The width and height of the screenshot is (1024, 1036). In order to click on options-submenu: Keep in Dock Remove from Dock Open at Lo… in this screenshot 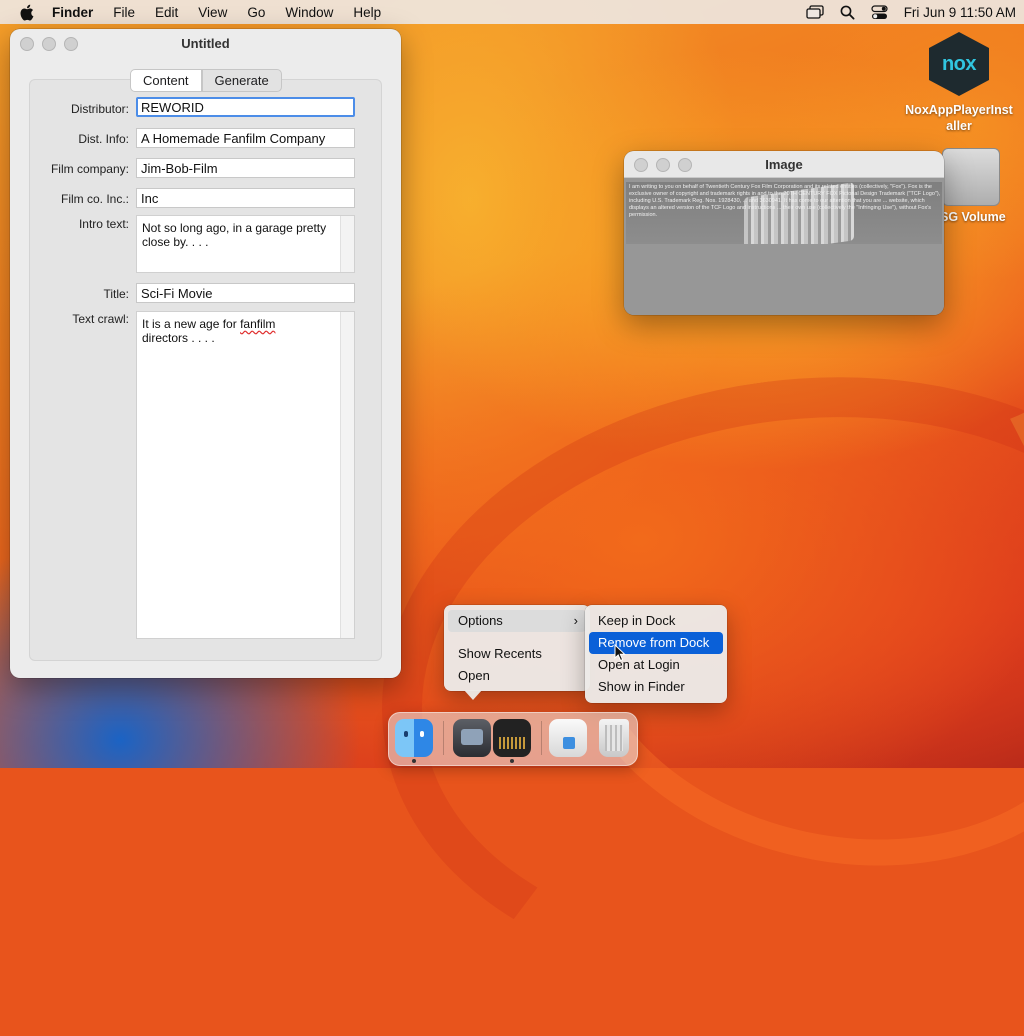, I will do `click(656, 654)`.